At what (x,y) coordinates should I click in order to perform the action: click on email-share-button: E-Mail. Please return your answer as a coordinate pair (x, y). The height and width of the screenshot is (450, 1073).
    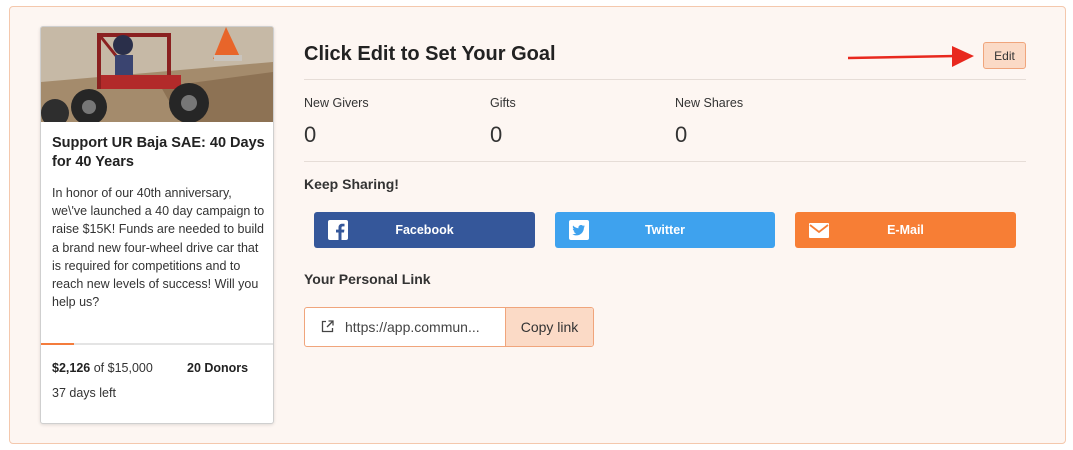
    Looking at the image, I should click on (905, 230).